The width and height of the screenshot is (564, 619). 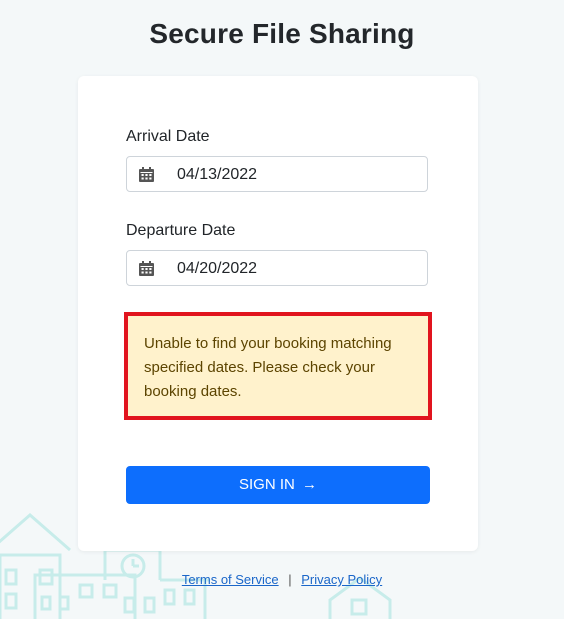 What do you see at coordinates (282, 579) in the screenshot?
I see `footer-links: Terms of Service | Privacy Policy` at bounding box center [282, 579].